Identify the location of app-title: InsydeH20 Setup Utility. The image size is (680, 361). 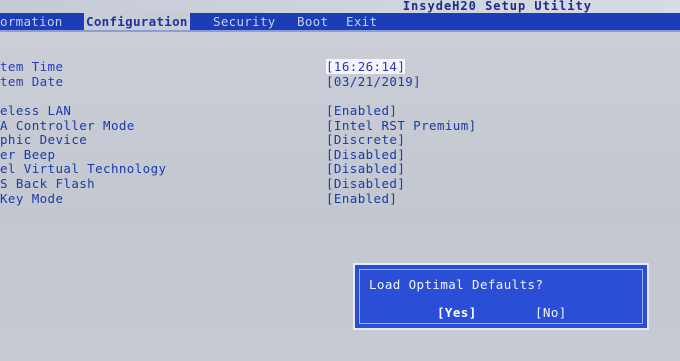
(497, 6).